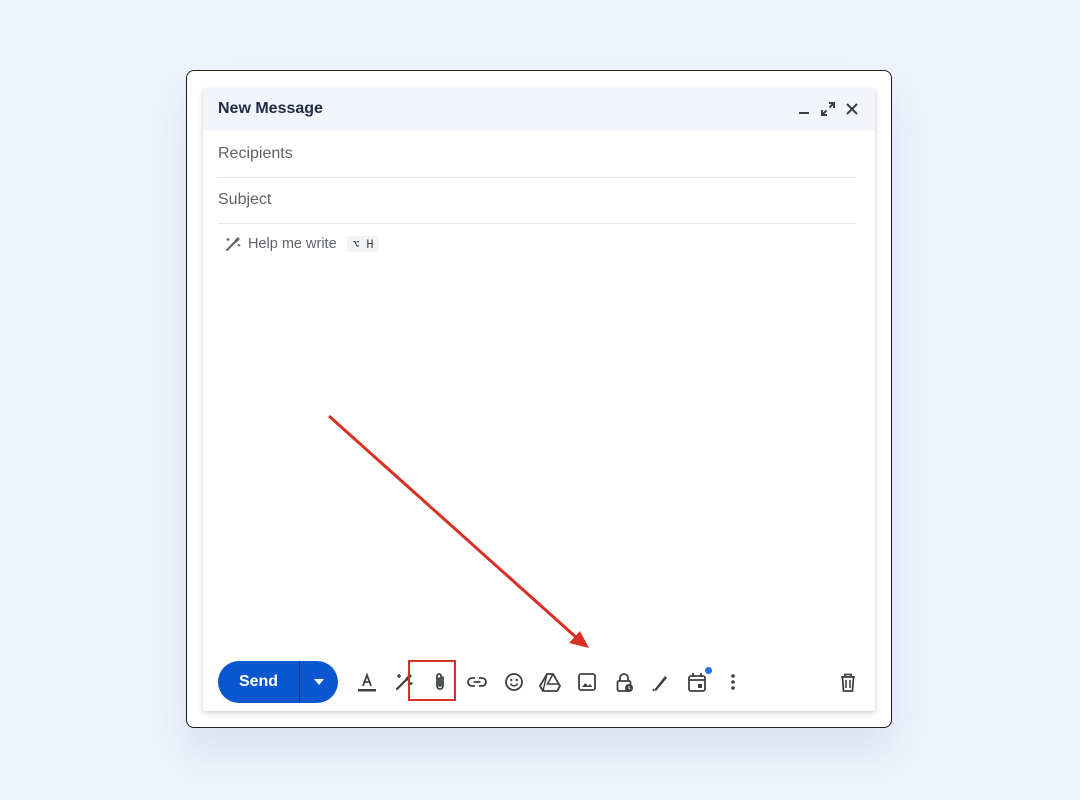 This screenshot has height=800, width=1080. I want to click on help-me-write-button: Help me write ⌥ H, so click(302, 244).